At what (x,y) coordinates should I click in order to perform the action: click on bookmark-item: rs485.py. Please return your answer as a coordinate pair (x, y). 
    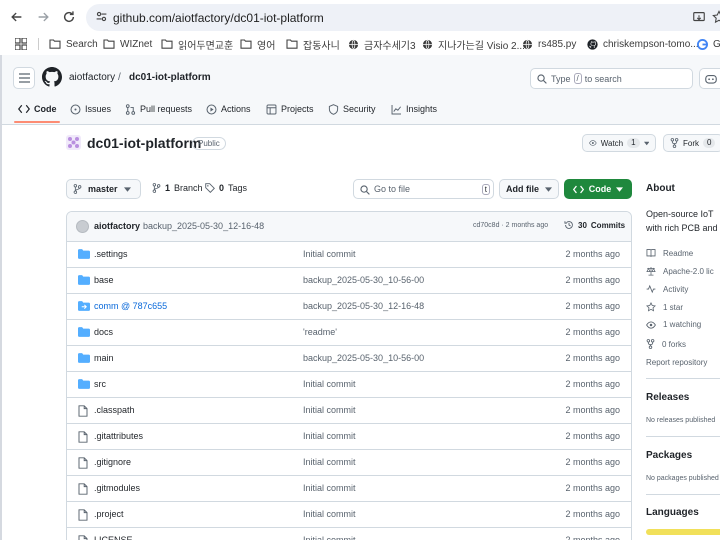
    Looking at the image, I should click on (549, 44).